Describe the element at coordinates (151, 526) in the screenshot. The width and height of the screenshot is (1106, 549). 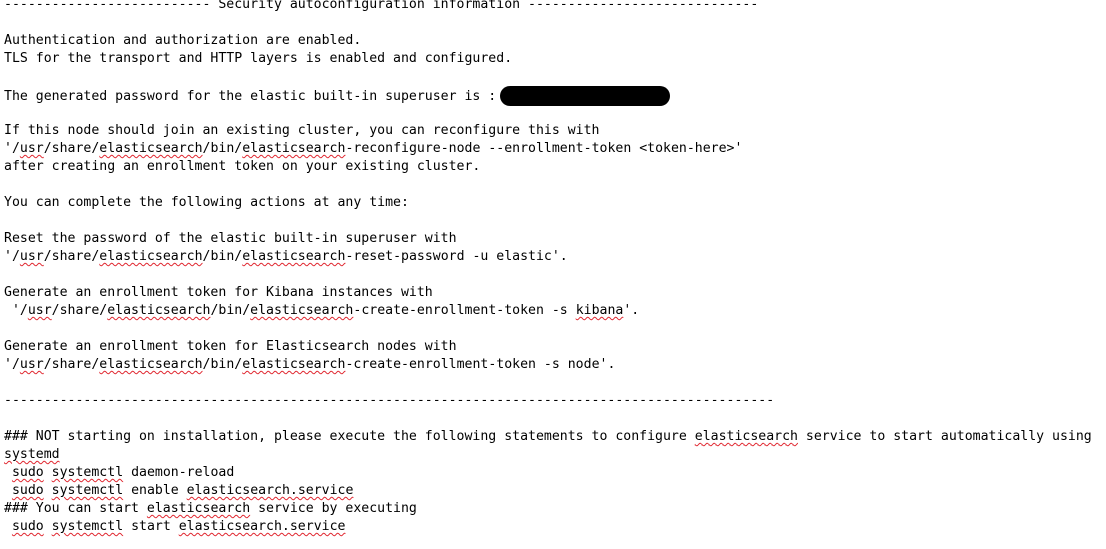
I see `terminal-text: start` at that location.